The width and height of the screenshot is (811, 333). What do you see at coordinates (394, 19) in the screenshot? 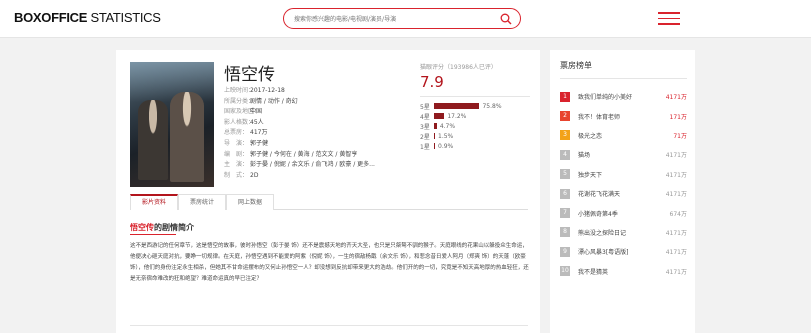
I see `search-input` at bounding box center [394, 19].